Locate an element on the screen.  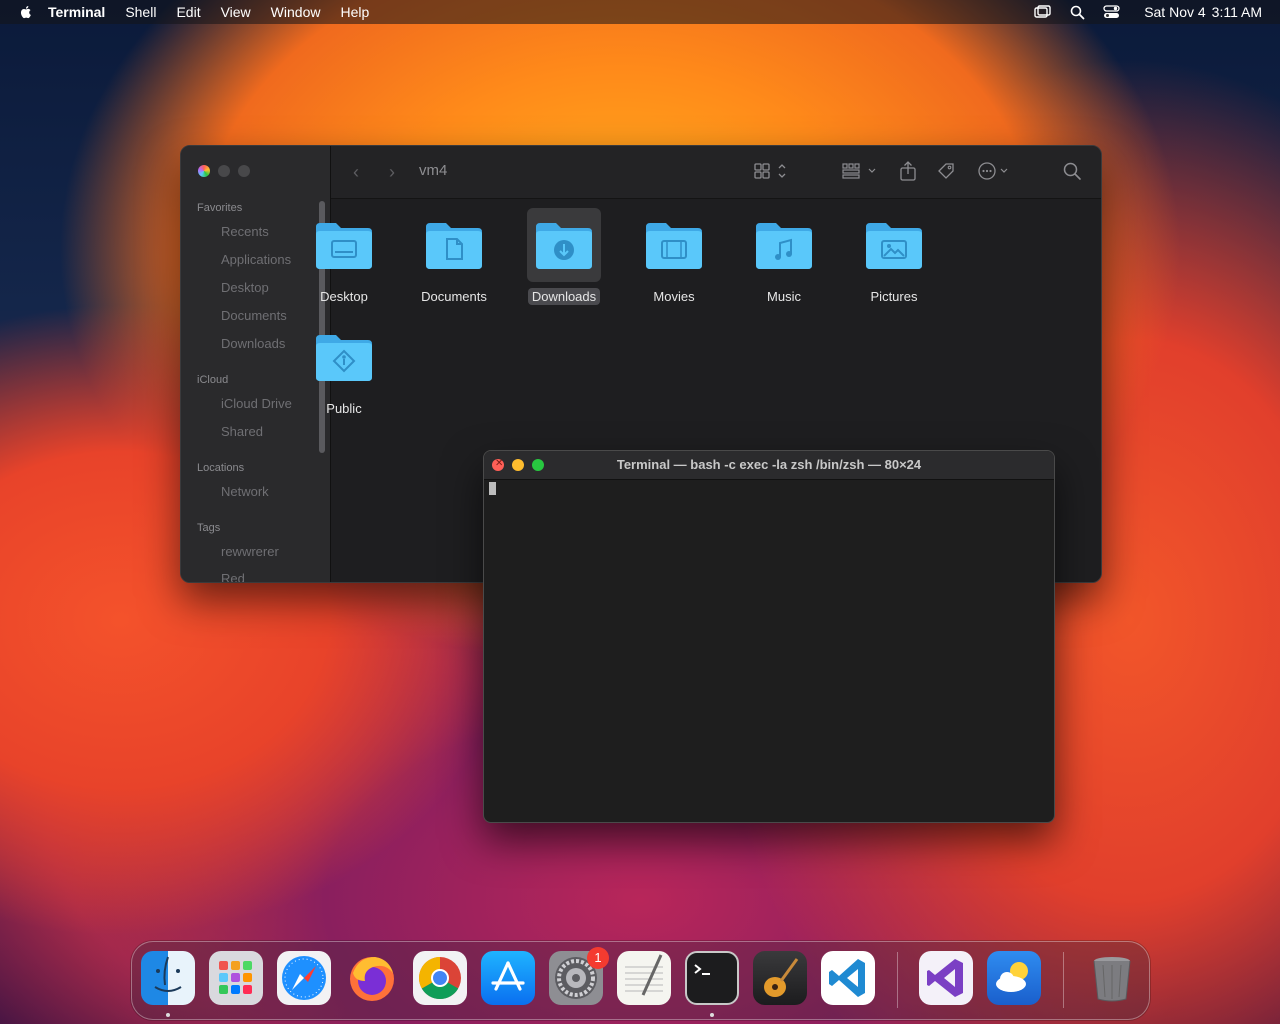
safari-compass-icon is located at coordinates (304, 978).